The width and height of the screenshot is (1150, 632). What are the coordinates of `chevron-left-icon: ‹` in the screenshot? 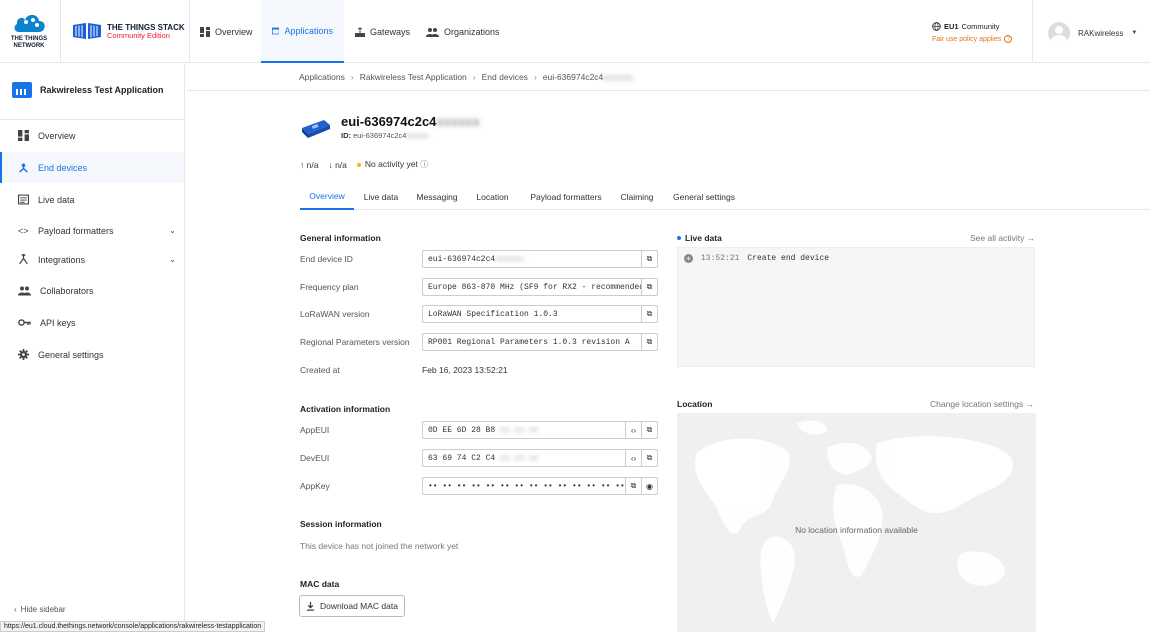 It's located at (15, 609).